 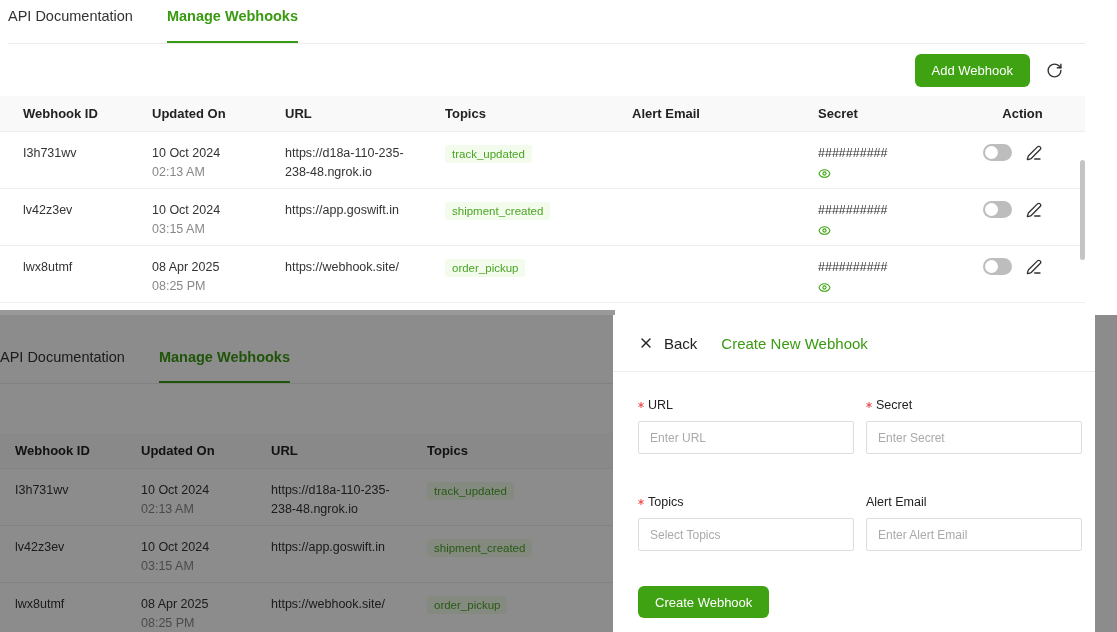 What do you see at coordinates (972, 70) in the screenshot?
I see `add-webhook-button: Add Webhook` at bounding box center [972, 70].